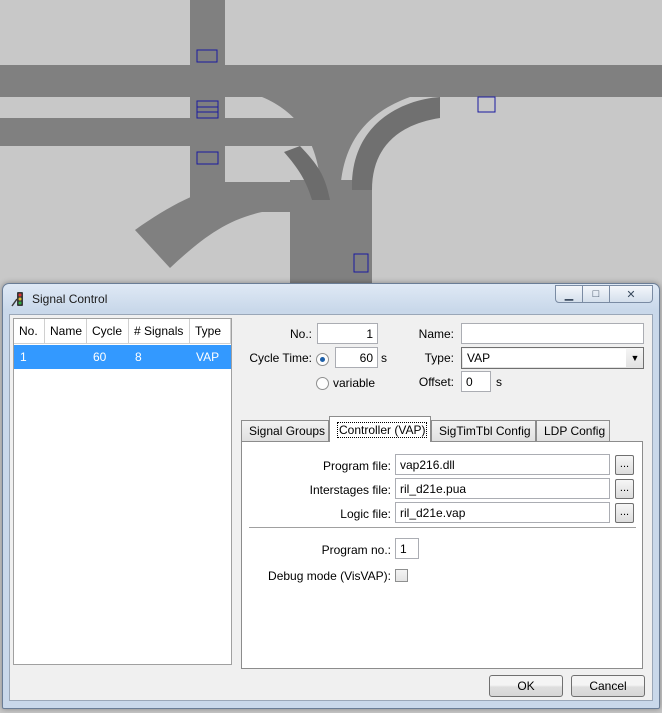 This screenshot has height=713, width=662. I want to click on name-input, so click(552, 333).